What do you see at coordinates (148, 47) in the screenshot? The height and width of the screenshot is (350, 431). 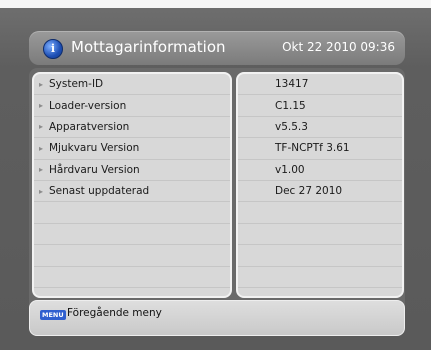 I see `page-title: Mottagarinformation` at bounding box center [148, 47].